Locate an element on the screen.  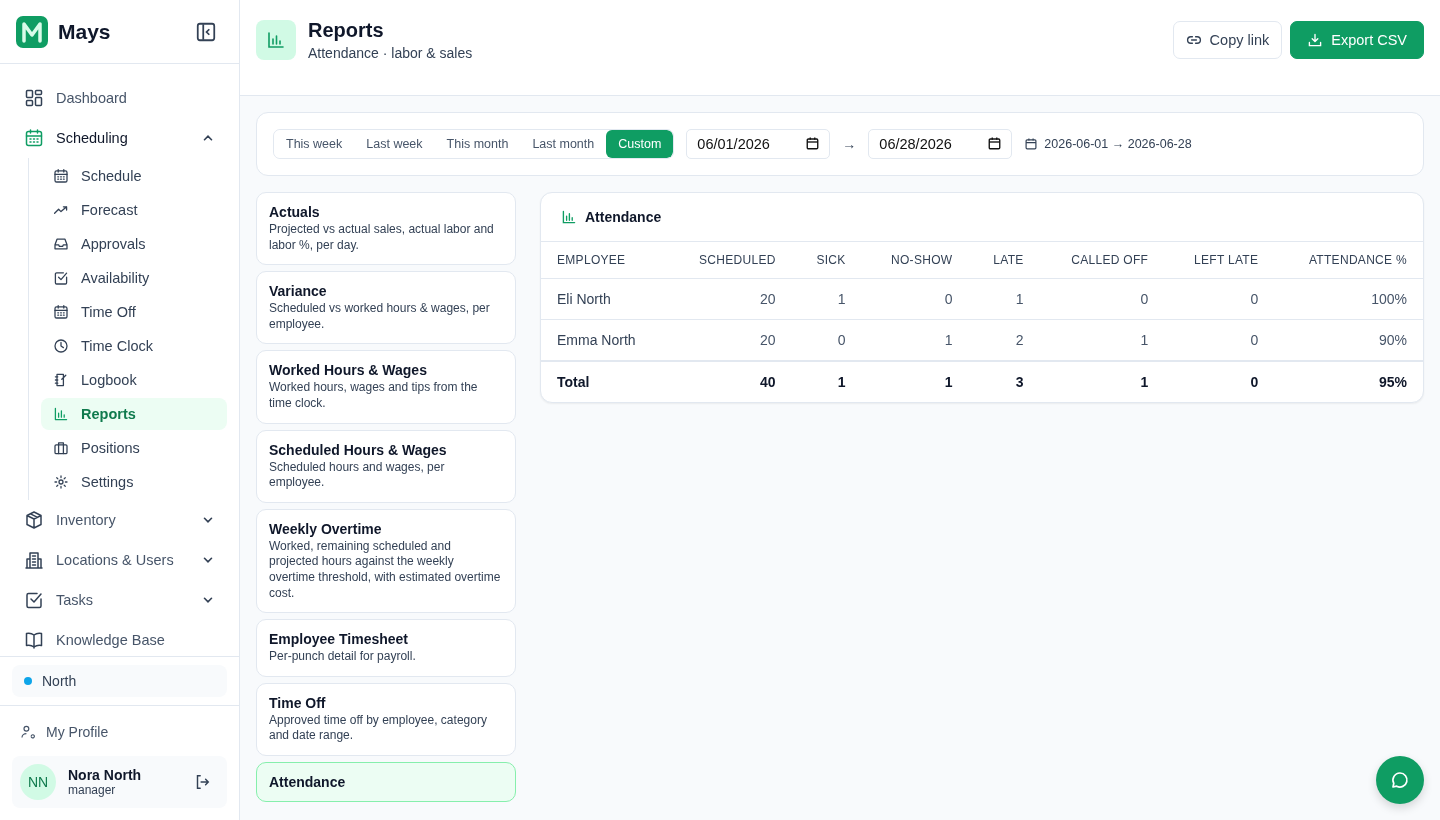
report-title: Time Off is located at coordinates (298, 702).